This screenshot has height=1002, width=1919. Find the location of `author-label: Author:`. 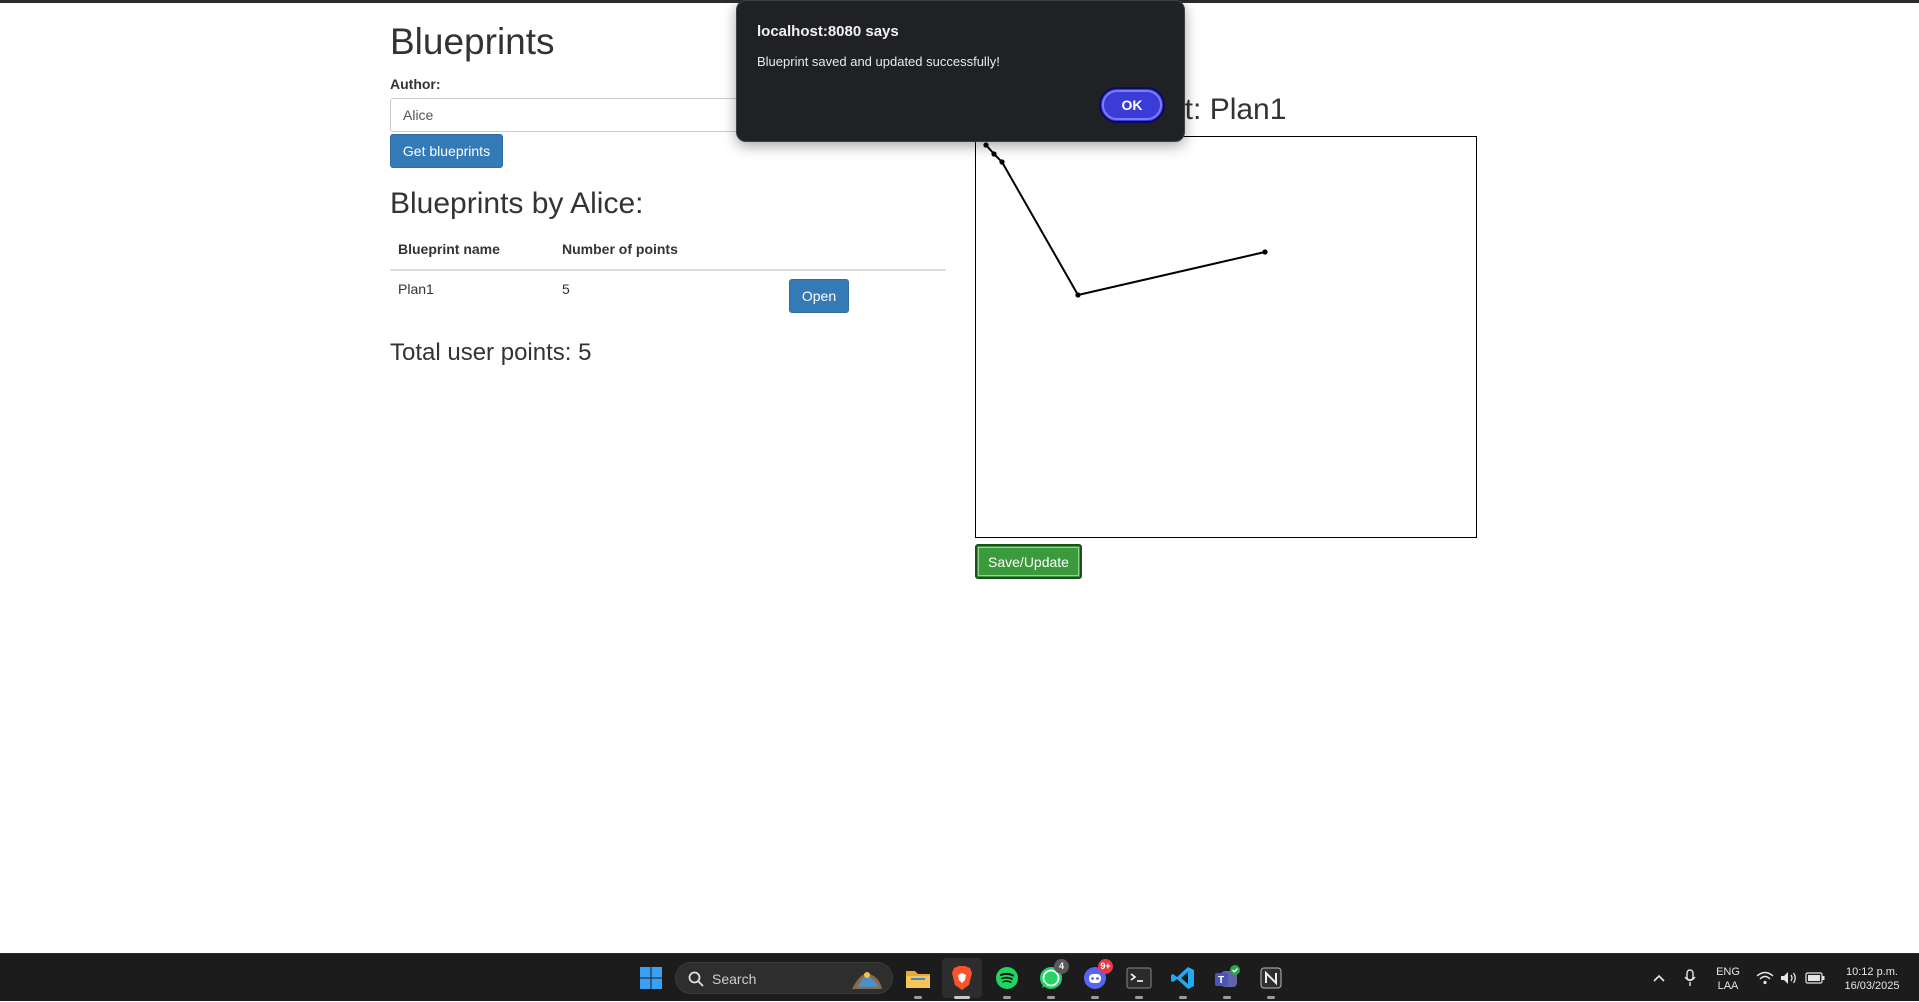

author-label: Author: is located at coordinates (415, 84).